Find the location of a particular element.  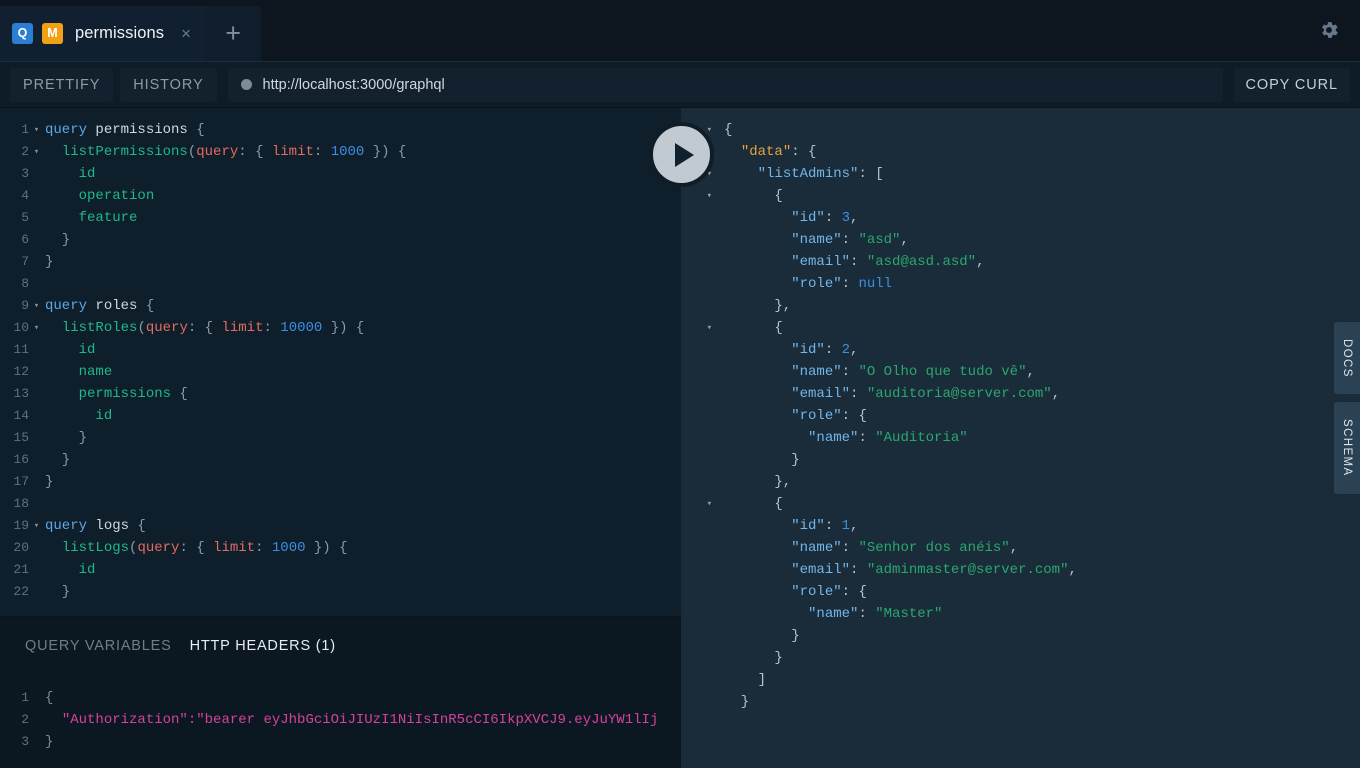

code-token: "Auditoria" is located at coordinates (921, 438).